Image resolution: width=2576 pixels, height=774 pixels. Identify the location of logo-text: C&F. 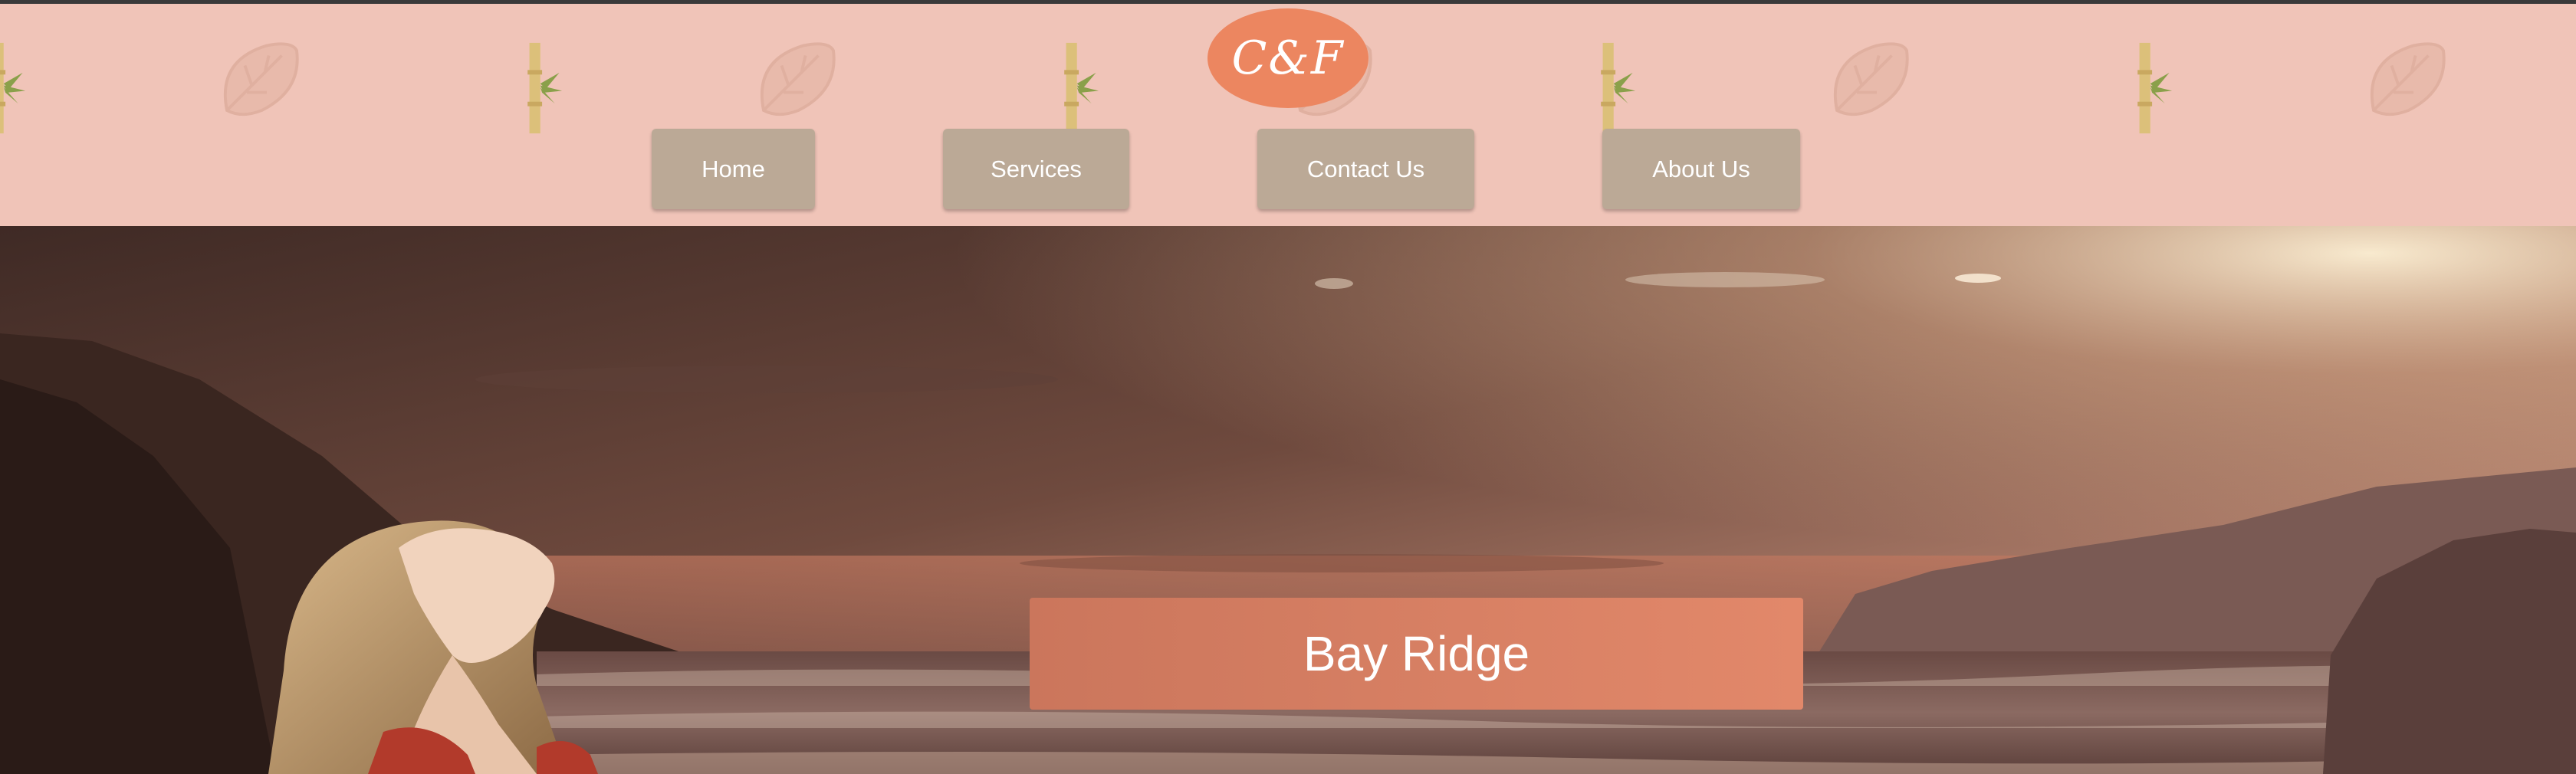
(1288, 58).